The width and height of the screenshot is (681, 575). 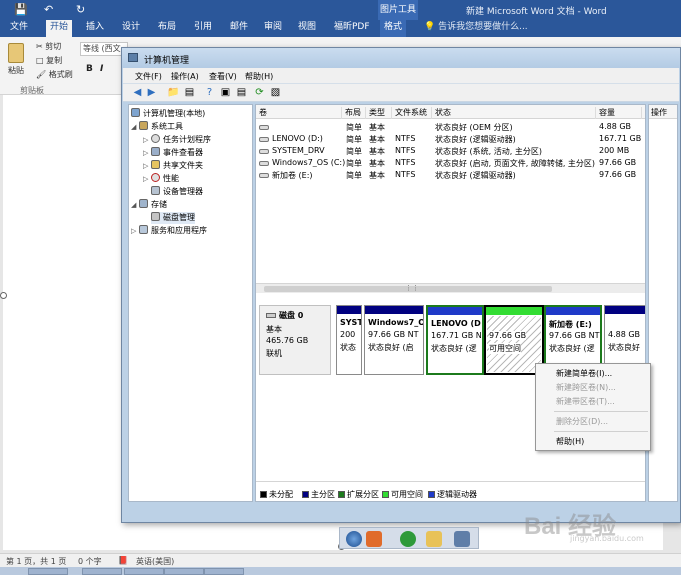 What do you see at coordinates (3, 295) in the screenshot?
I see `resize-handle-left` at bounding box center [3, 295].